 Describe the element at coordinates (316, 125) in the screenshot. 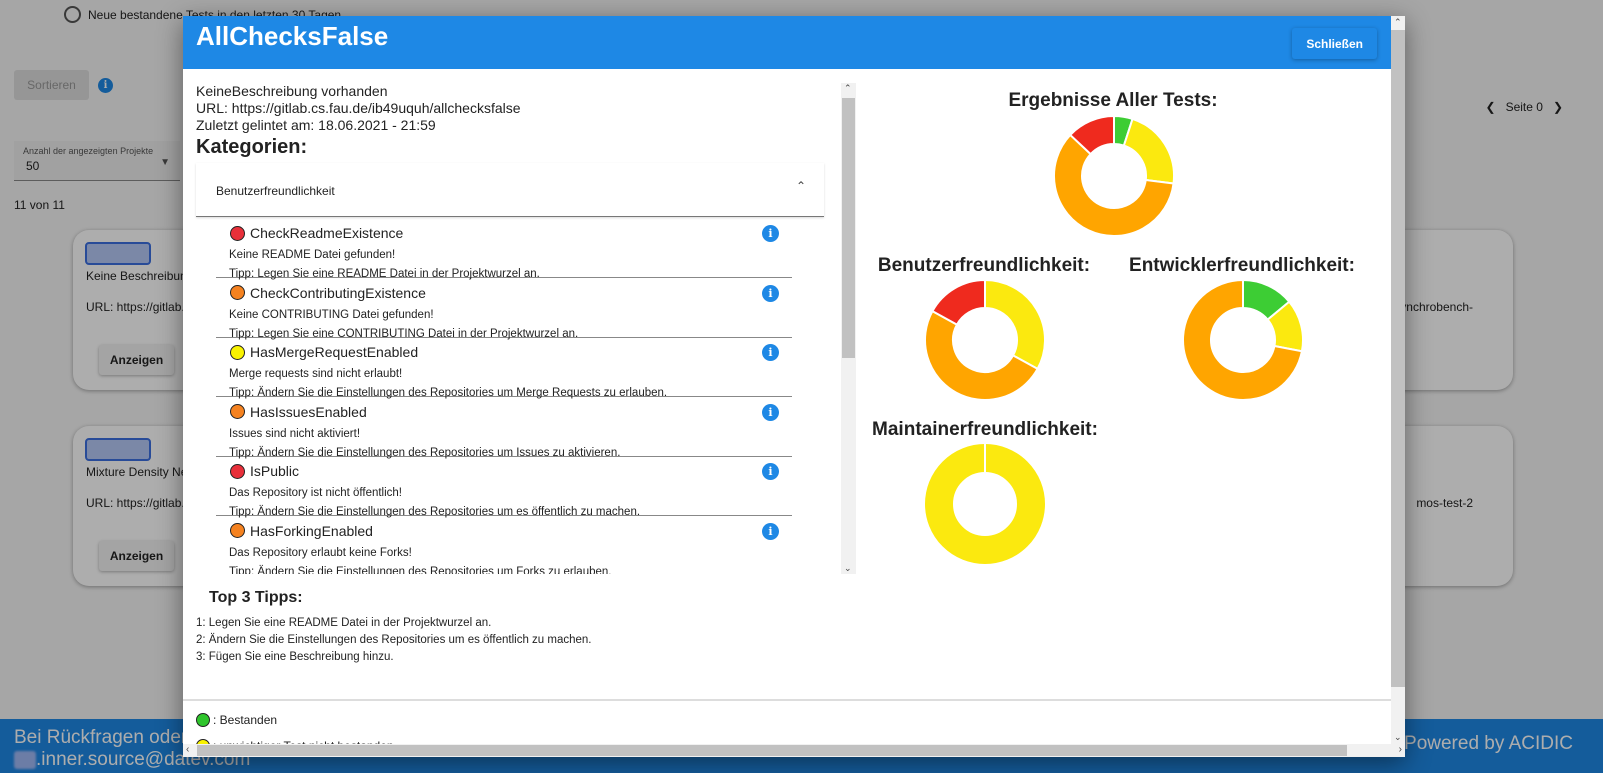

I see `last-linted: Zuletzt gelintet am: 18.06.2021 - 21:59` at that location.